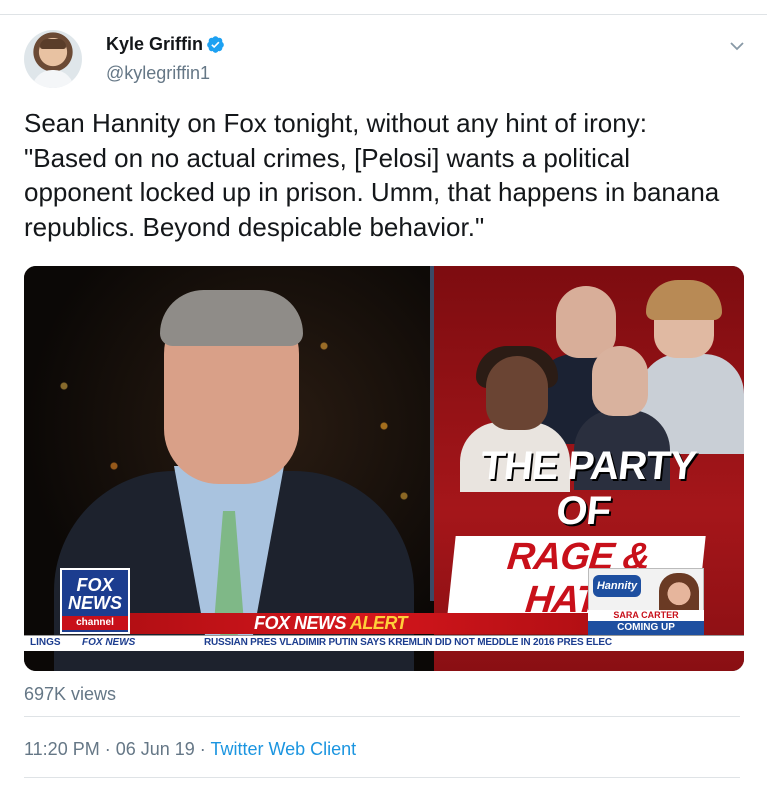 This screenshot has height=785, width=767. What do you see at coordinates (215, 44) in the screenshot?
I see `verified-badge-icon` at bounding box center [215, 44].